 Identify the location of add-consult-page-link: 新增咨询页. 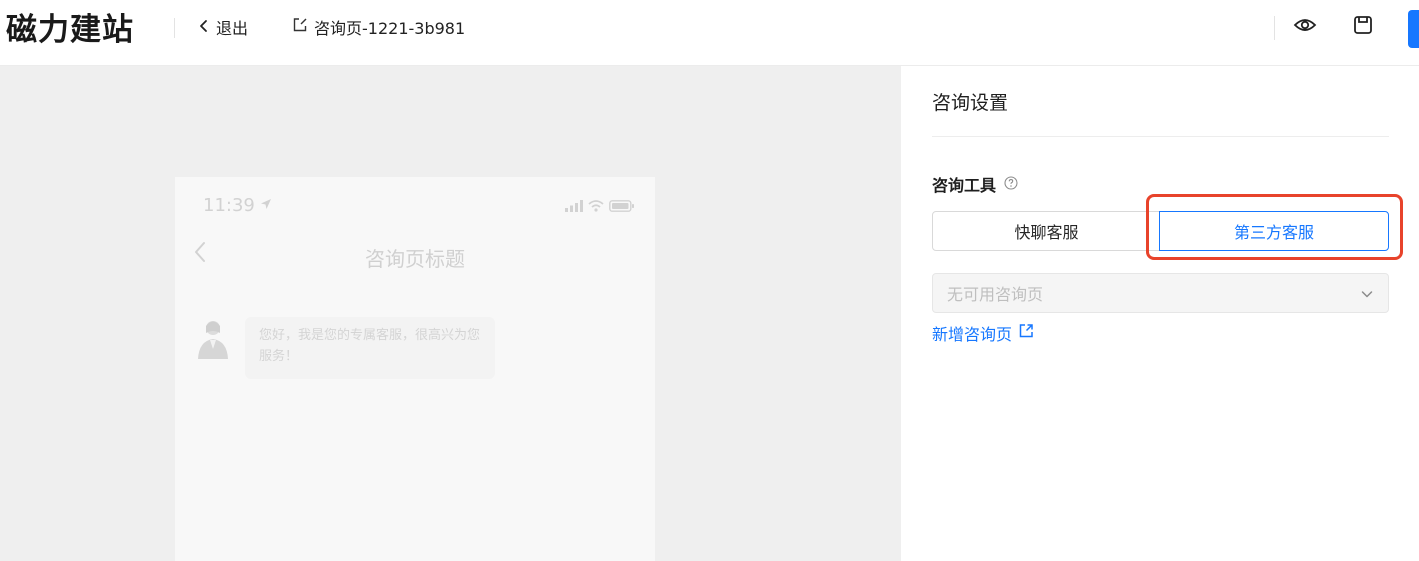
(983, 333).